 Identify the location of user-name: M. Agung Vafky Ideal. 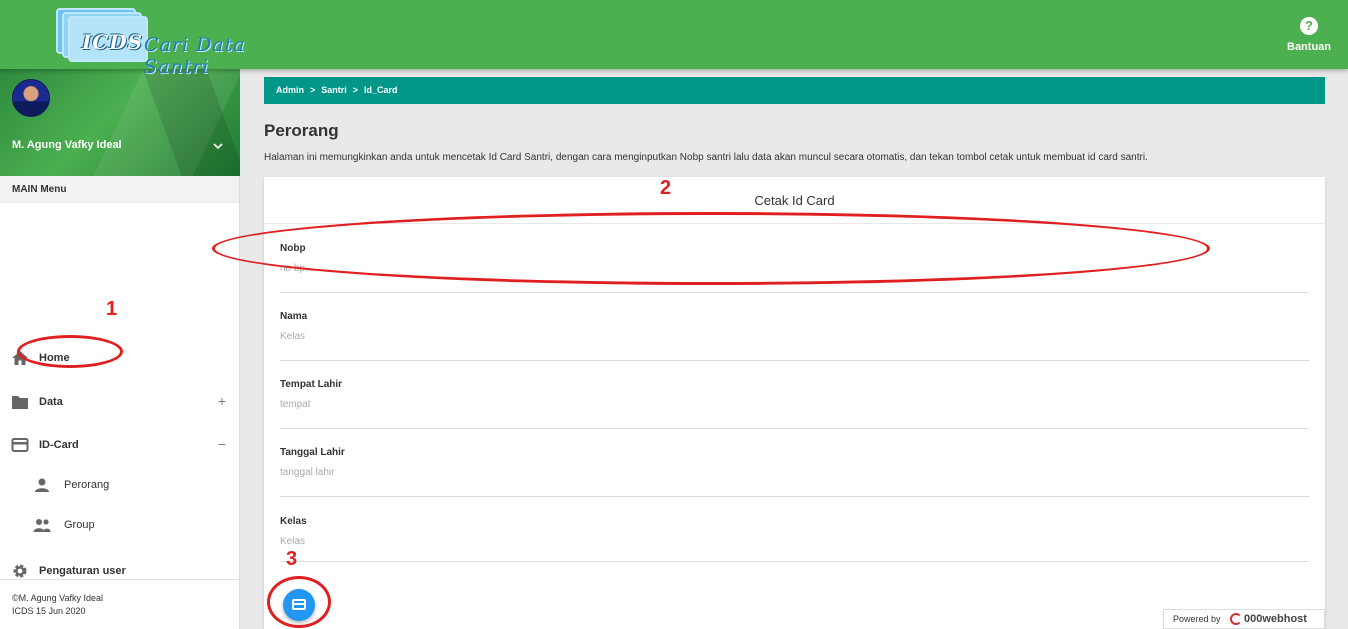
(67, 145).